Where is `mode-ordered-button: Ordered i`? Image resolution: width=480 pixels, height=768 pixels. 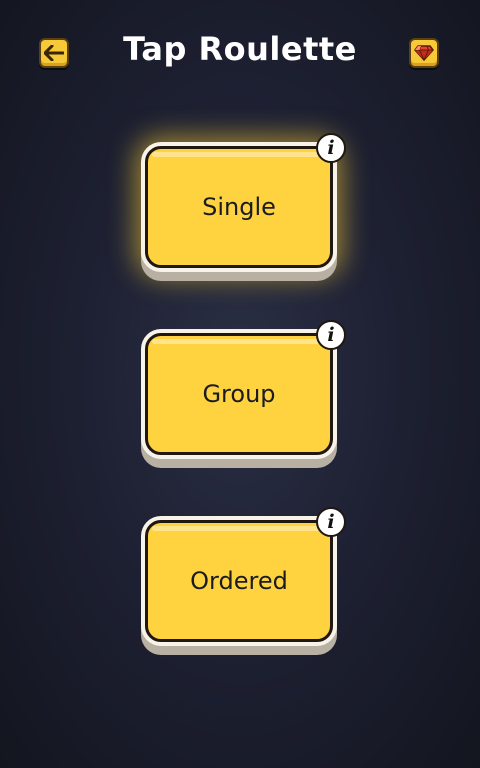
mode-ordered-button: Ordered i is located at coordinates (245, 574).